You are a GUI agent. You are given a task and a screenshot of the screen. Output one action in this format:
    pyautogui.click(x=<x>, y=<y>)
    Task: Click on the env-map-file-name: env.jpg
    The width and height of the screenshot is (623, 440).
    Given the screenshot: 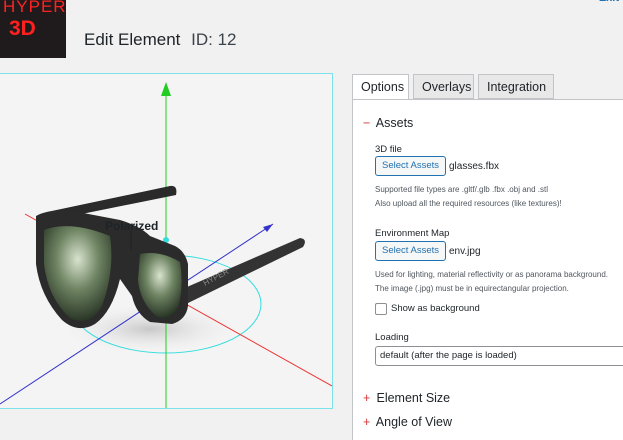 What is the action you would take?
    pyautogui.click(x=465, y=251)
    